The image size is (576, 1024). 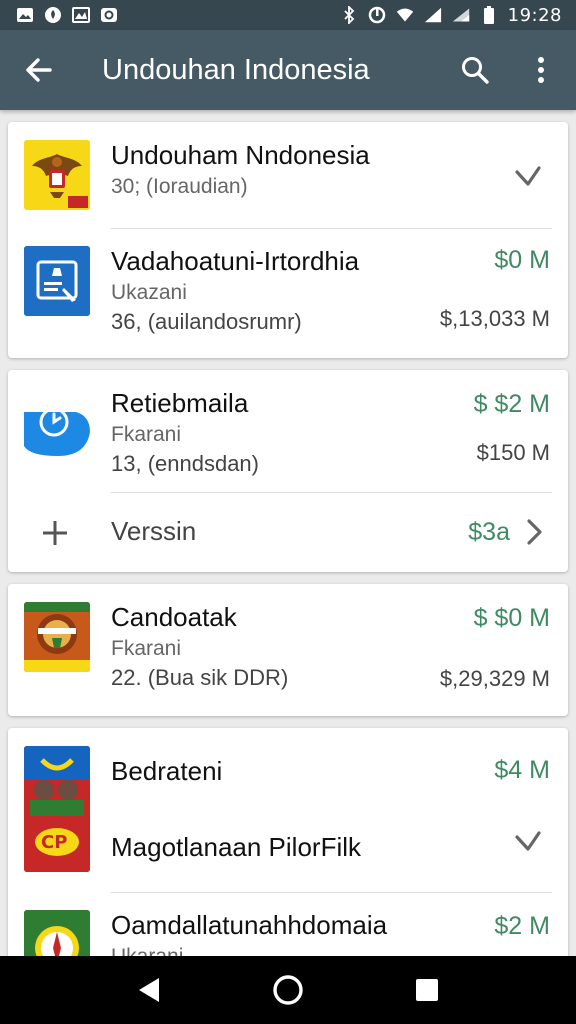 I want to click on item-sub: Ukazani, so click(x=149, y=292).